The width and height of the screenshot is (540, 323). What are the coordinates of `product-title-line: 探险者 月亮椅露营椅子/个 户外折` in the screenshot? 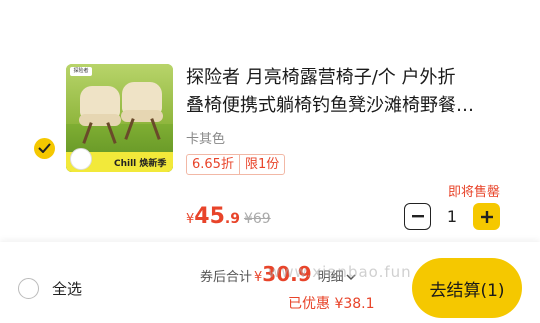 It's located at (321, 77).